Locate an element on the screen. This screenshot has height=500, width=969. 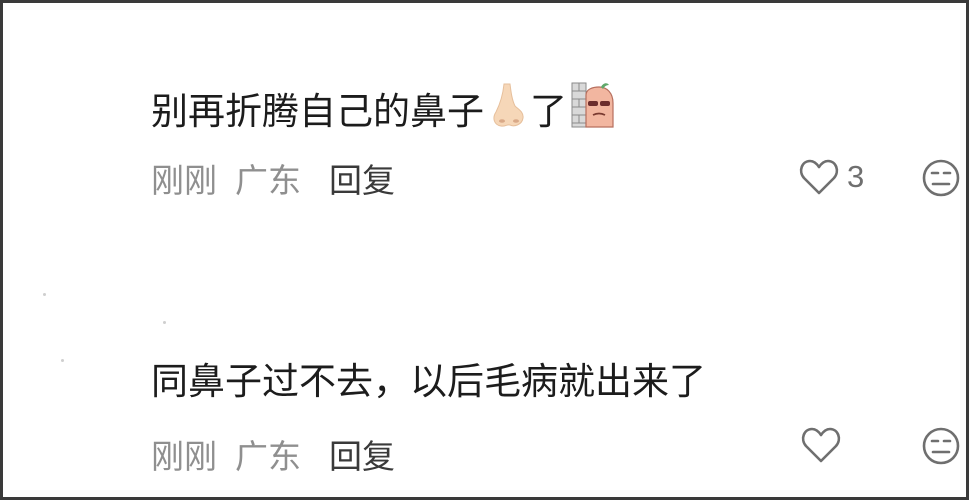
like-count: 3 is located at coordinates (856, 176).